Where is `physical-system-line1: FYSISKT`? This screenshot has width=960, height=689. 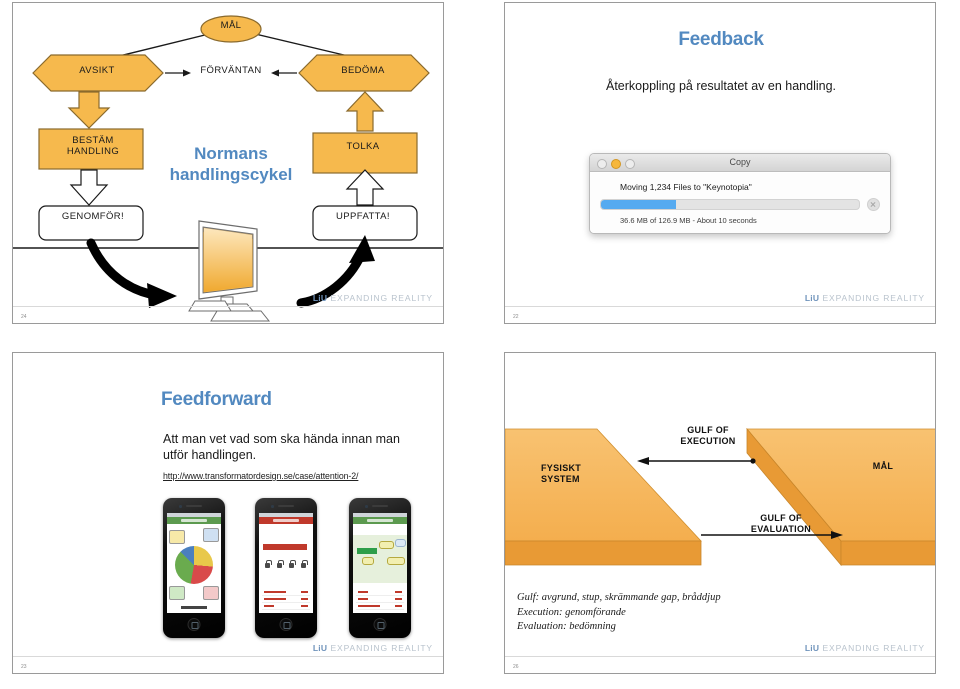 physical-system-line1: FYSISKT is located at coordinates (561, 468).